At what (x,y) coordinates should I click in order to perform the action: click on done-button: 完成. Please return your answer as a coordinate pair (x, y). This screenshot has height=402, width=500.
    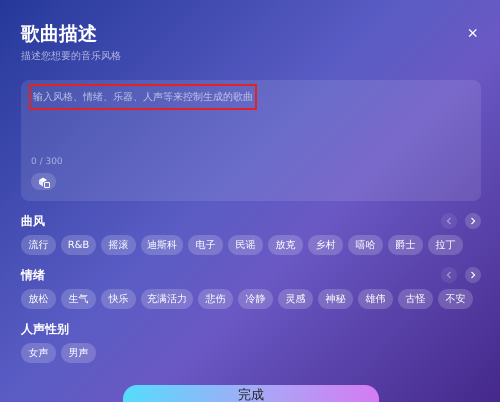
    Looking at the image, I should click on (251, 393).